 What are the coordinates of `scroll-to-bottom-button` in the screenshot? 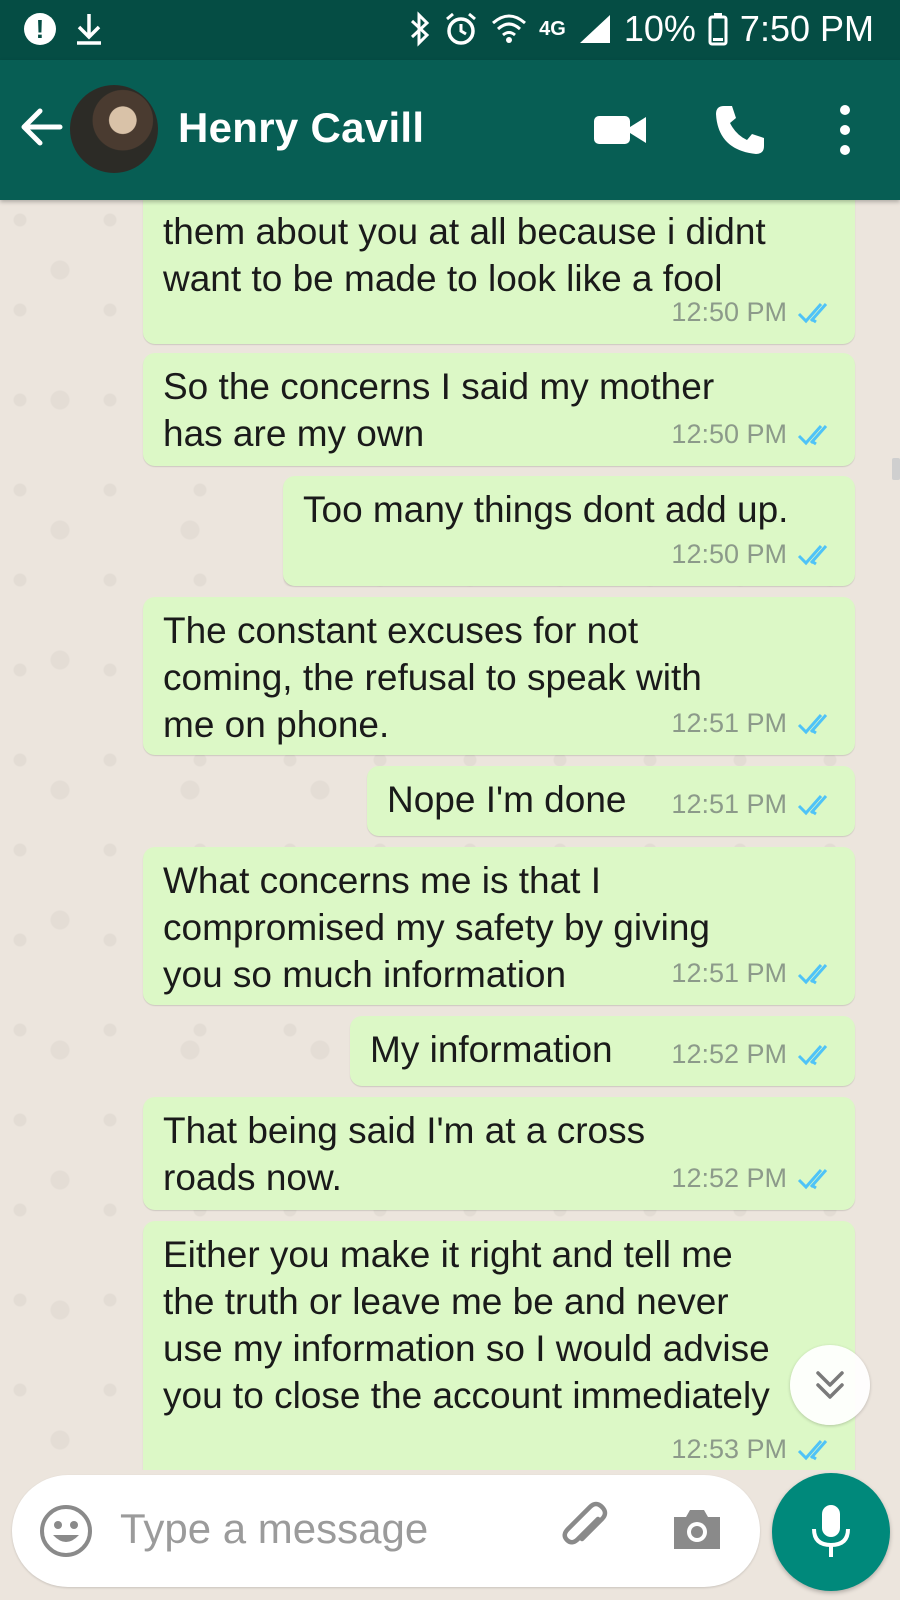 It's located at (830, 1385).